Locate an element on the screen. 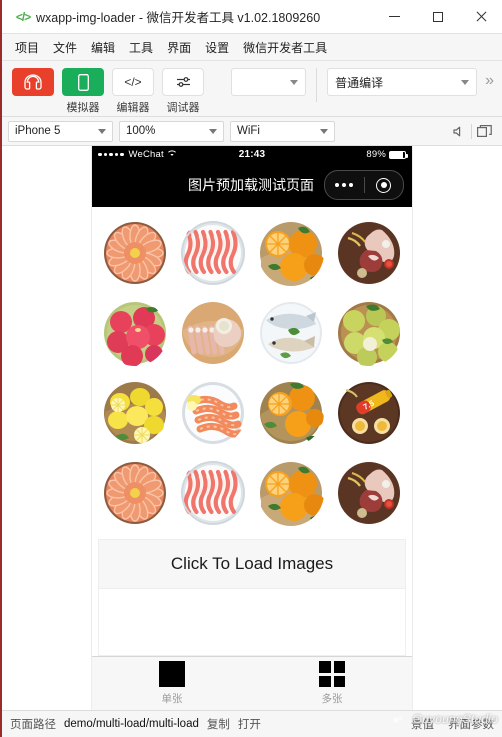  close-icon is located at coordinates (481, 17).